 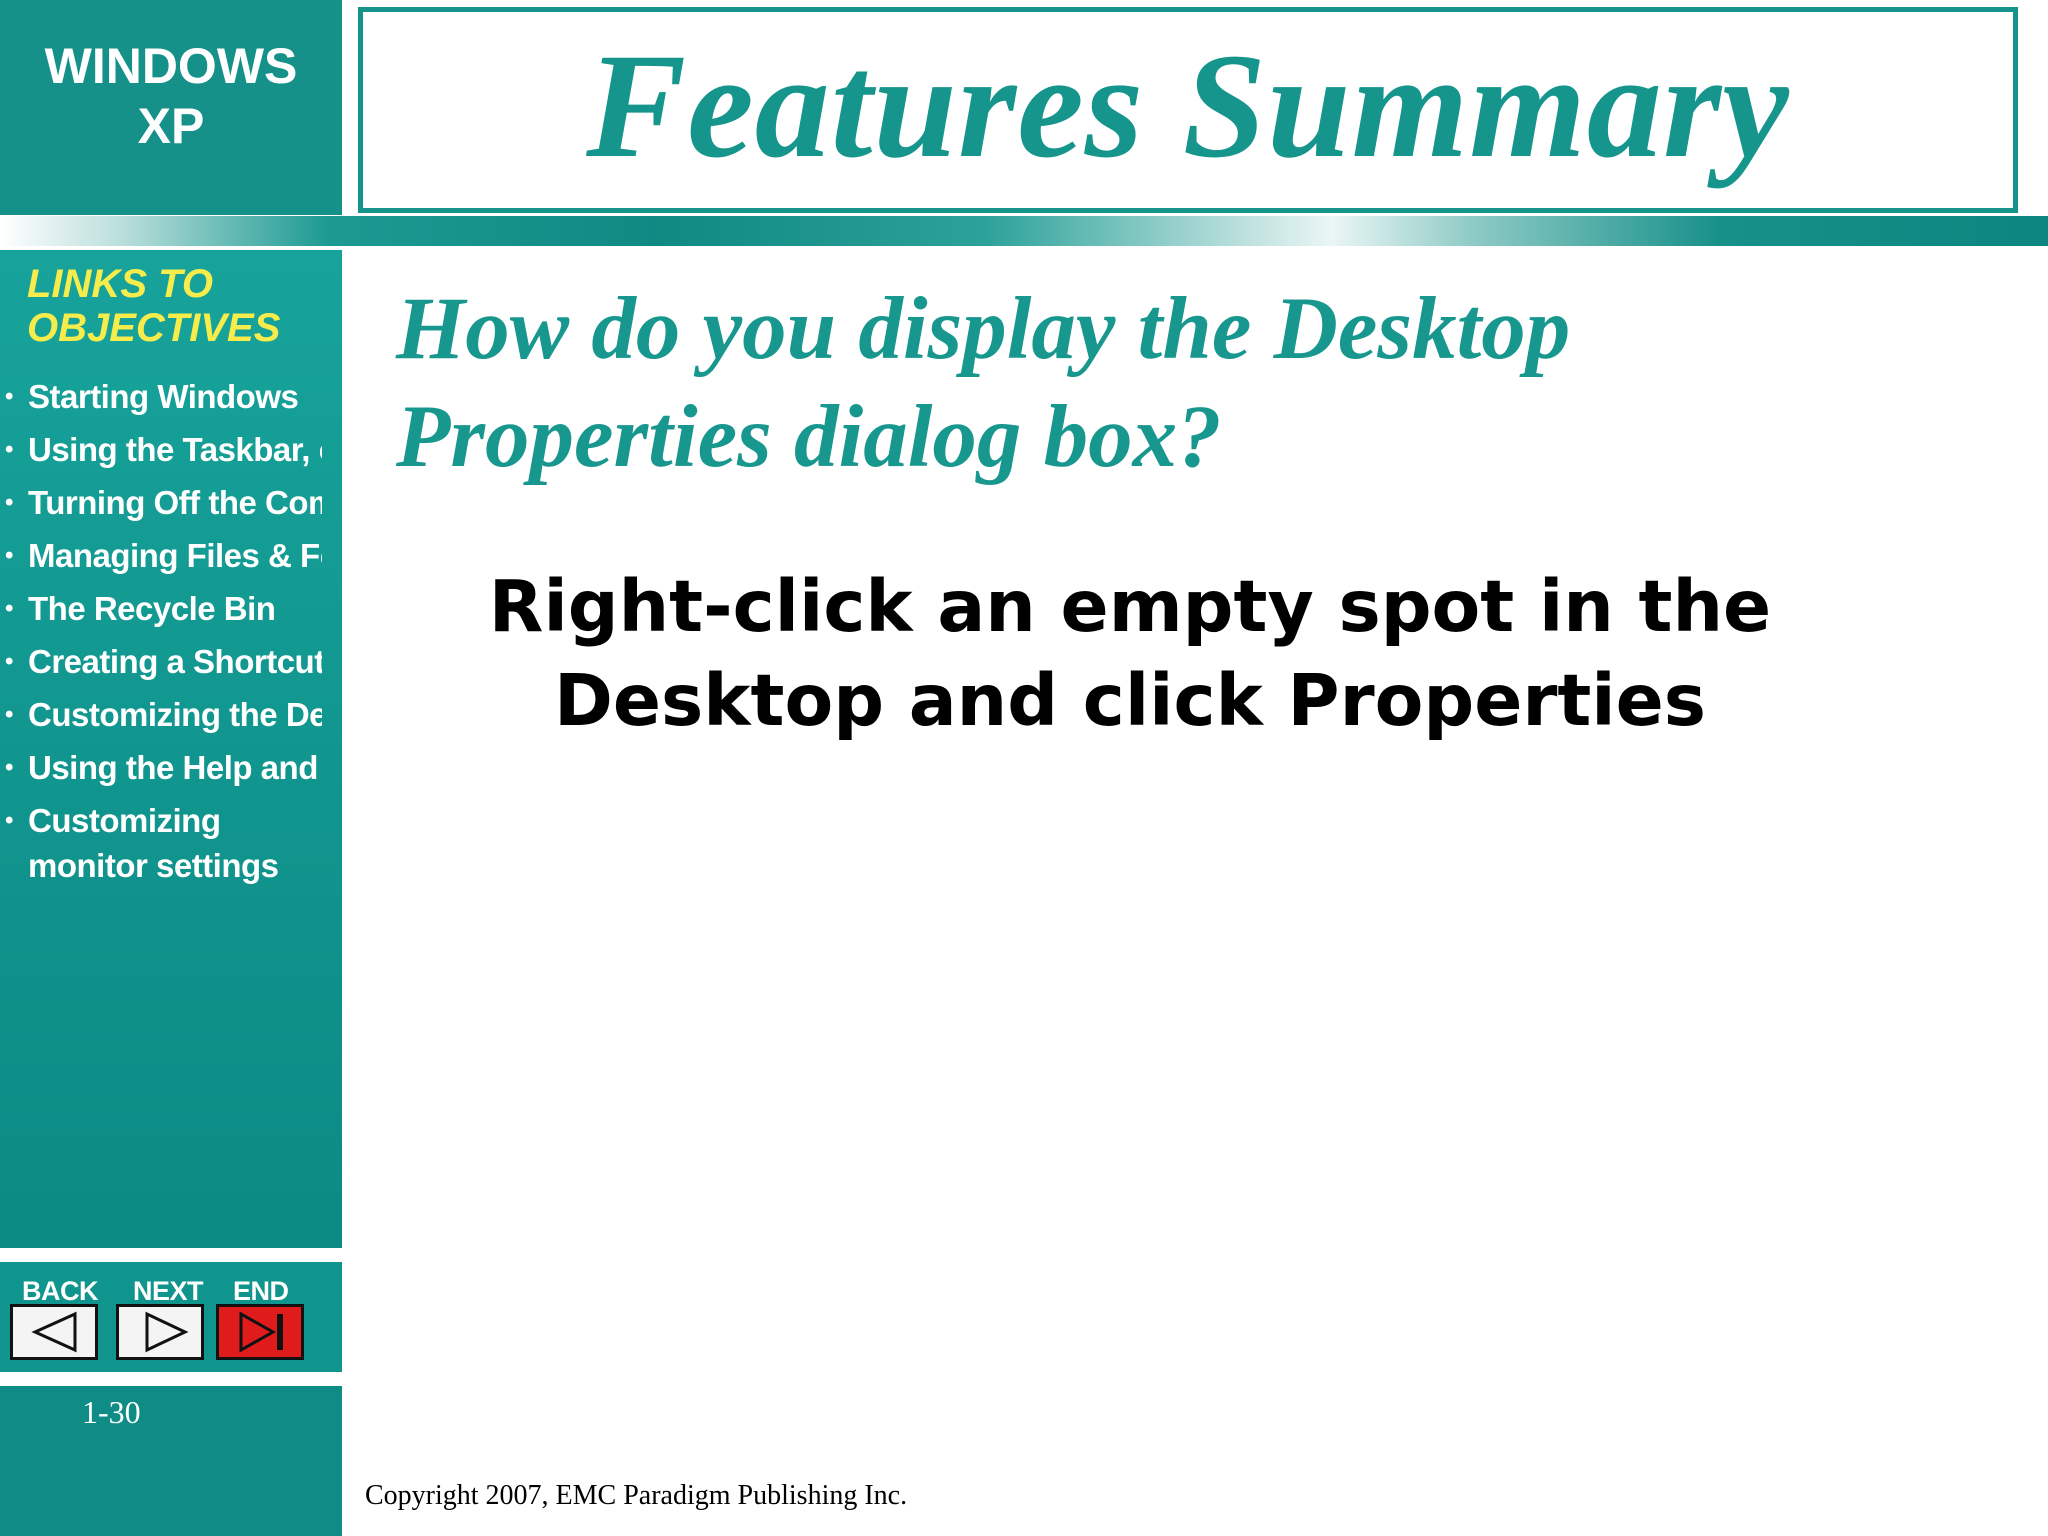 What do you see at coordinates (60, 1291) in the screenshot?
I see `back-label: BACK` at bounding box center [60, 1291].